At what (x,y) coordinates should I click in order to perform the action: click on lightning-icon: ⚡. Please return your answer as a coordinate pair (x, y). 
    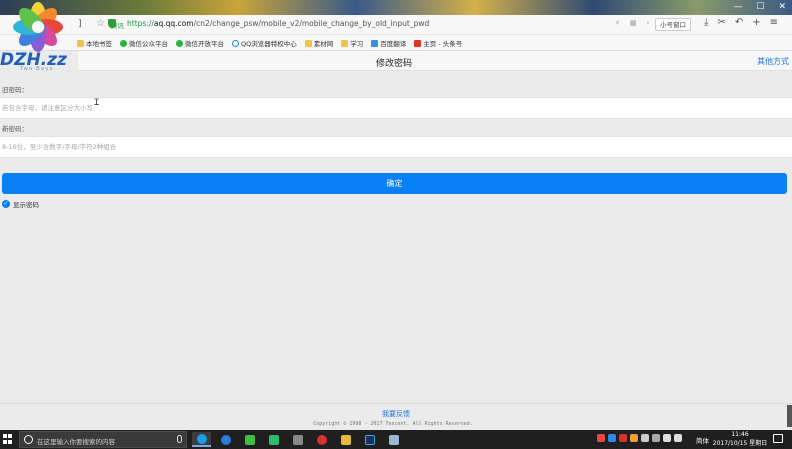
    Looking at the image, I should click on (617, 23).